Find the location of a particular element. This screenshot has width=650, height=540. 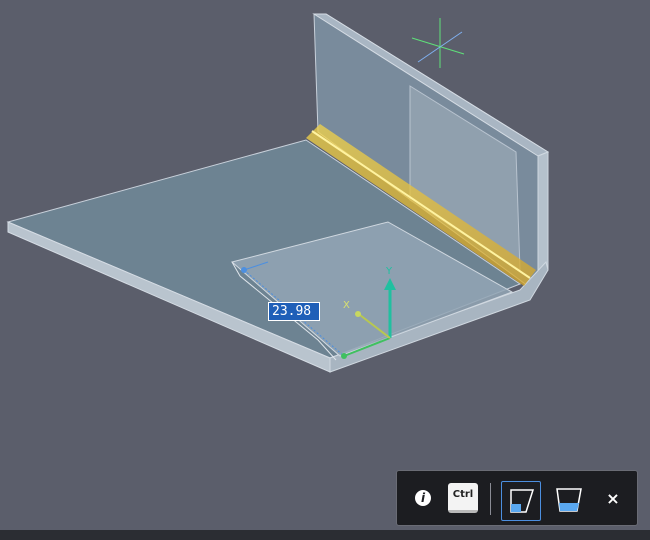

info-icon: i is located at coordinates (423, 498).